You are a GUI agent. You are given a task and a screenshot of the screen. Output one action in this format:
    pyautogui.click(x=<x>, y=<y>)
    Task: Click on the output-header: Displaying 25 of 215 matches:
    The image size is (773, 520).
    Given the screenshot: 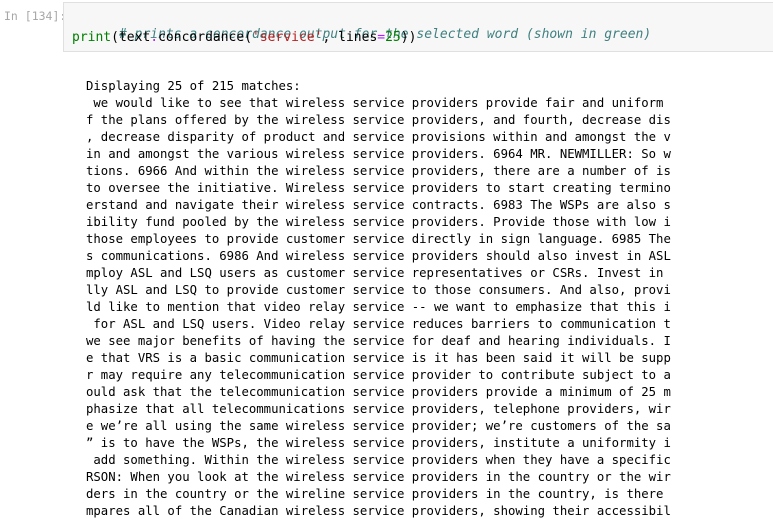 What is the action you would take?
    pyautogui.click(x=193, y=86)
    